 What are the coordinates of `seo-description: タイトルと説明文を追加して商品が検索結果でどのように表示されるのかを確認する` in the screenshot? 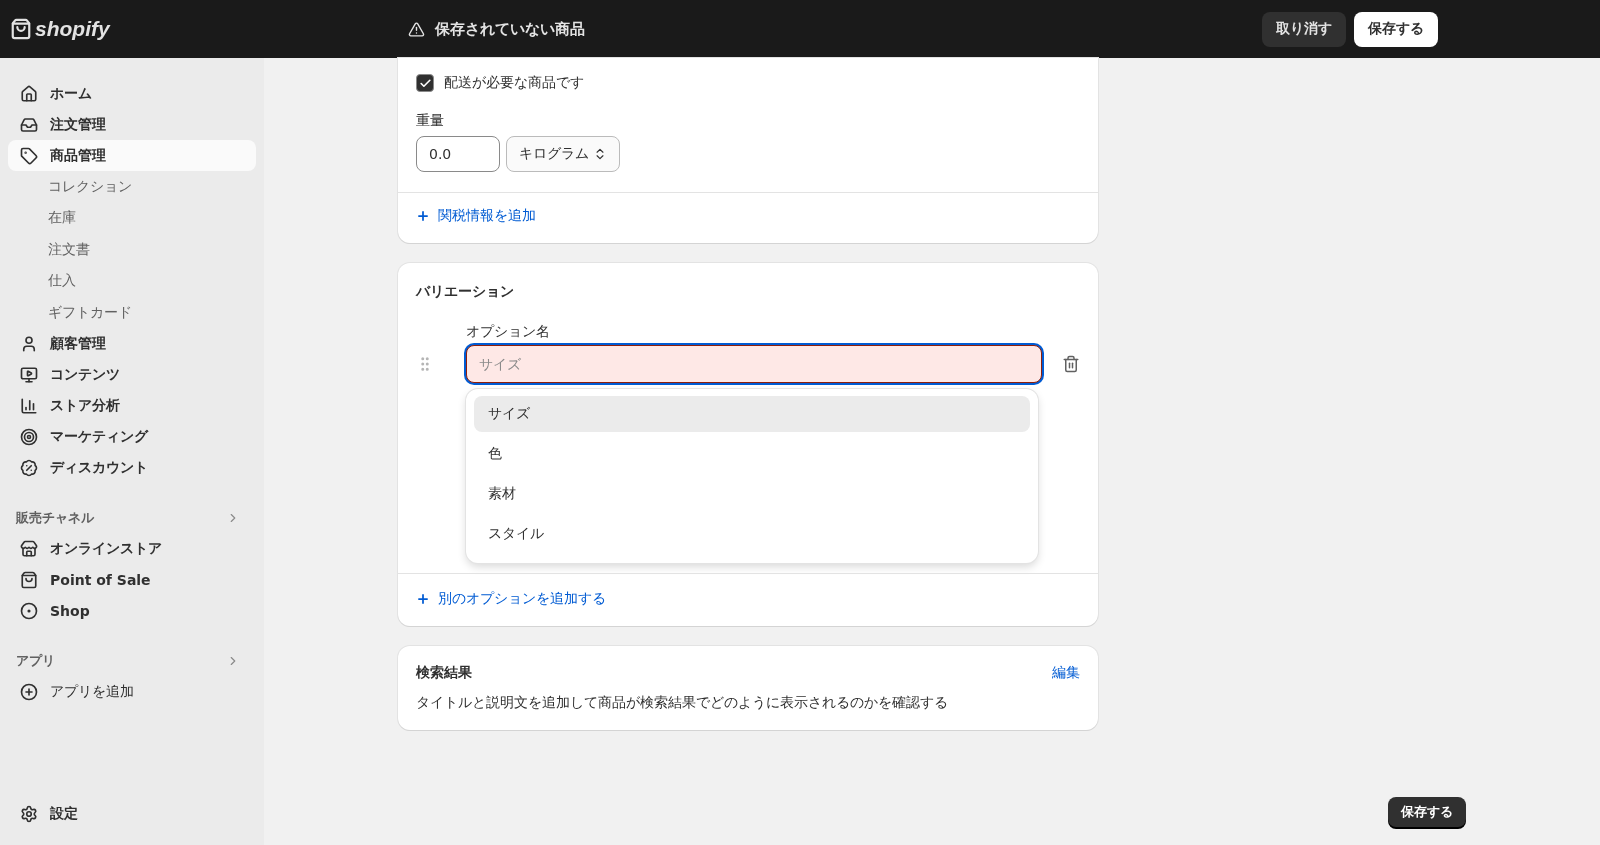 It's located at (682, 703).